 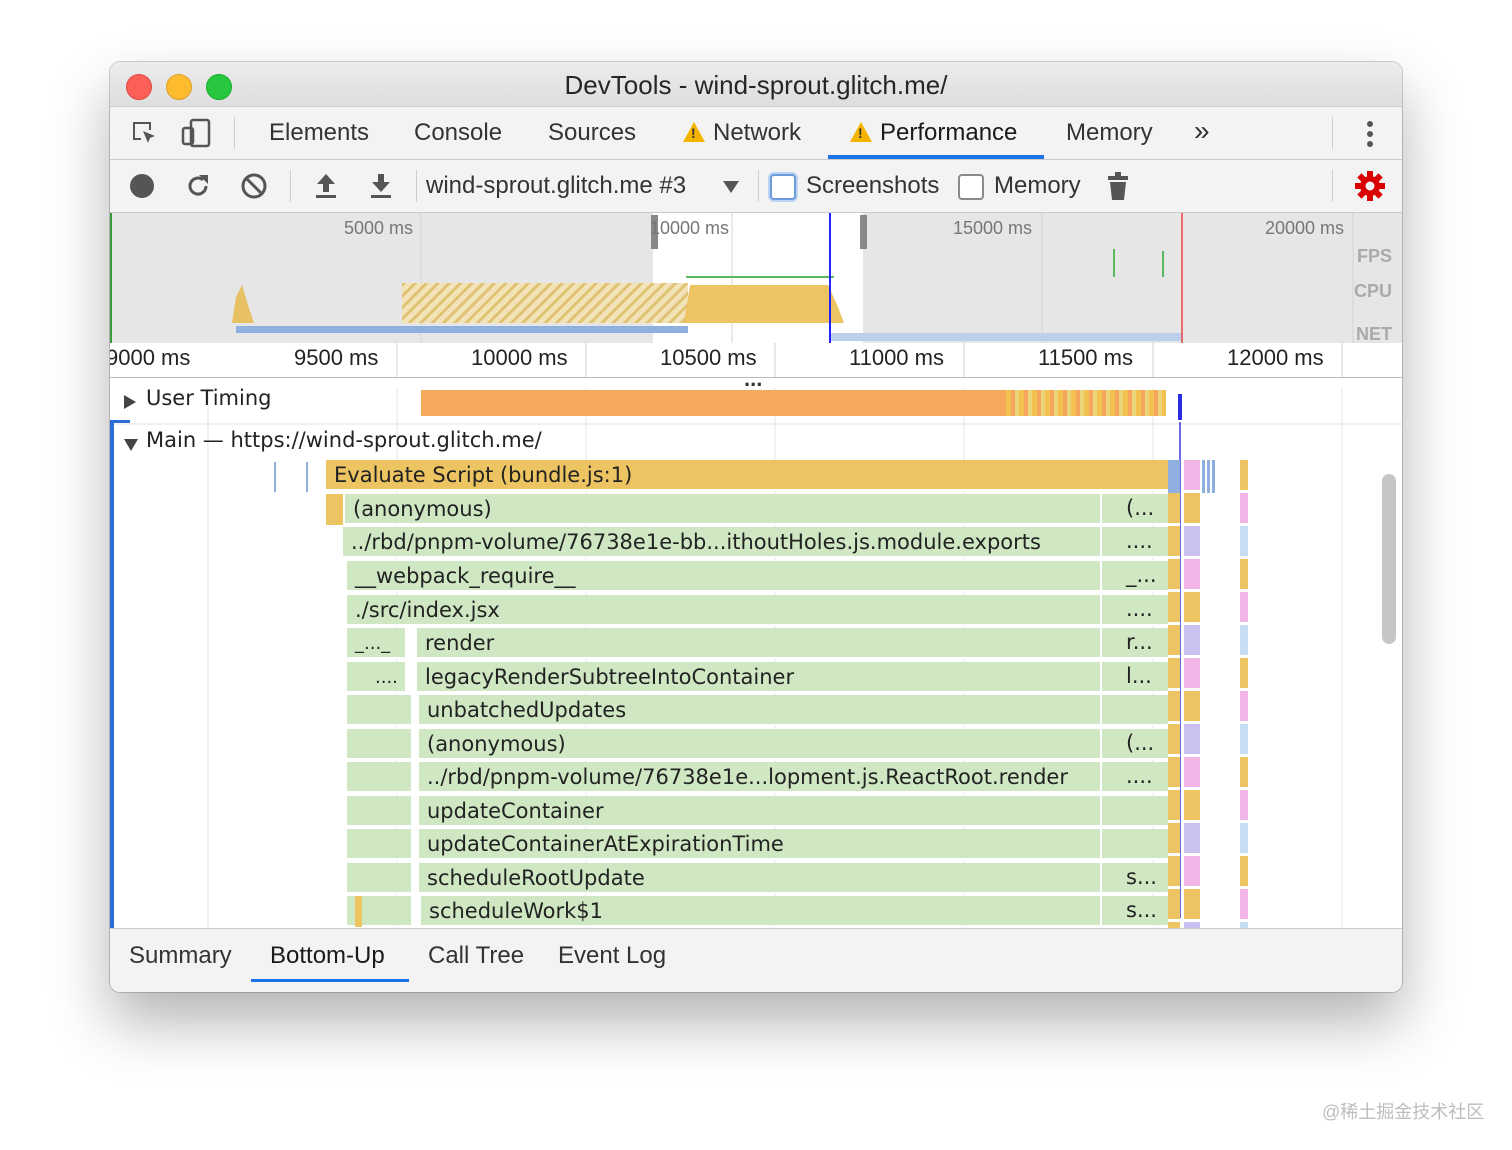 What do you see at coordinates (476, 956) in the screenshot?
I see `tab-call-tree: Call Tree` at bounding box center [476, 956].